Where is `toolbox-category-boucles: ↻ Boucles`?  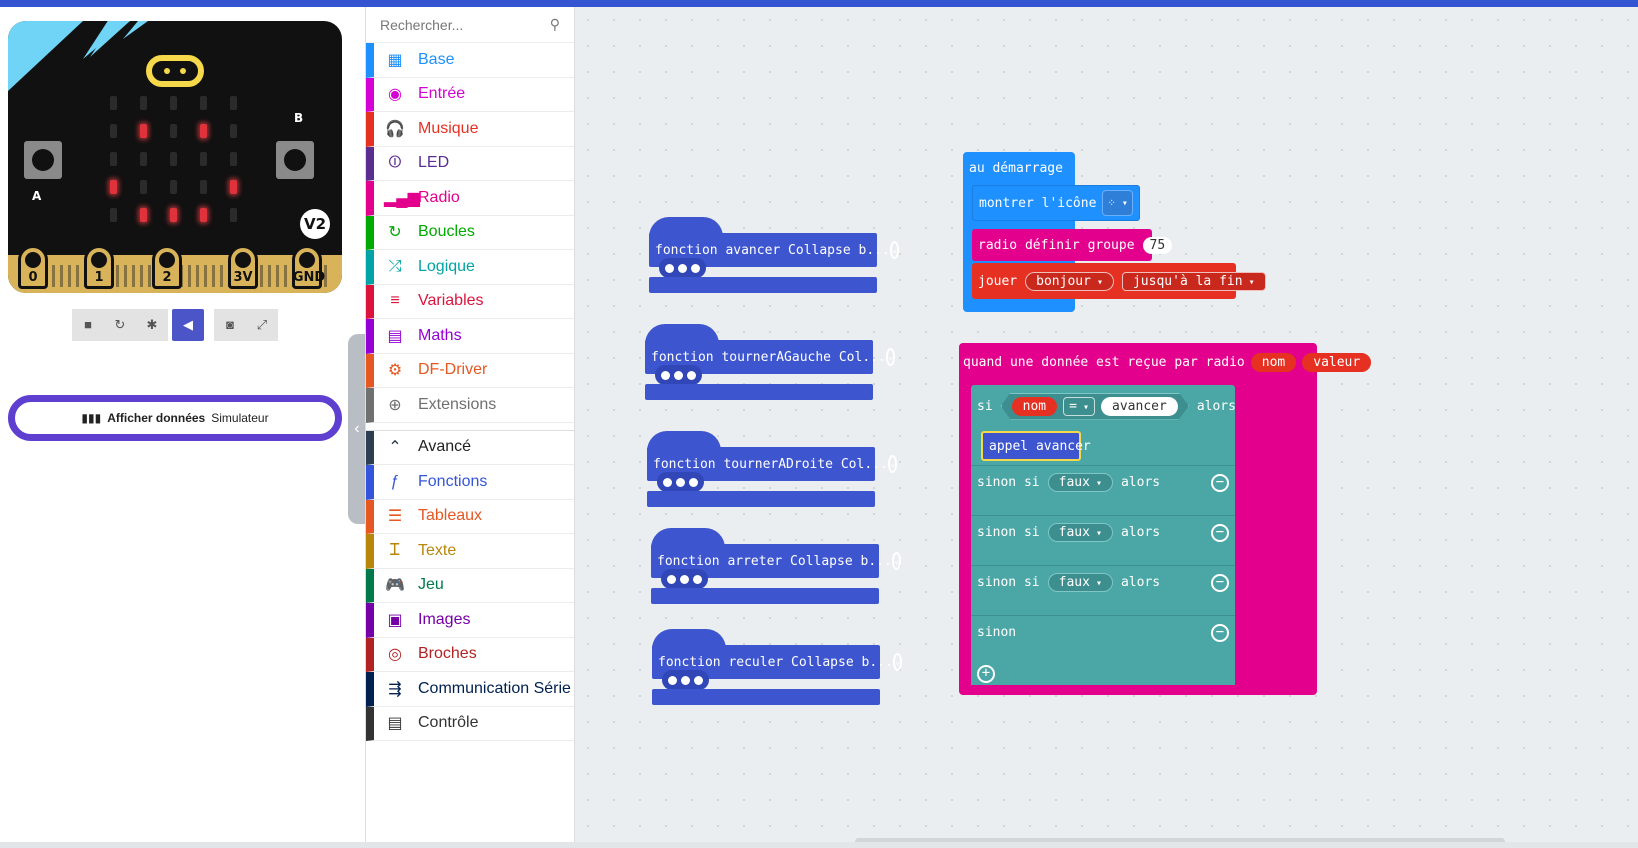 toolbox-category-boucles: ↻ Boucles is located at coordinates (470, 232).